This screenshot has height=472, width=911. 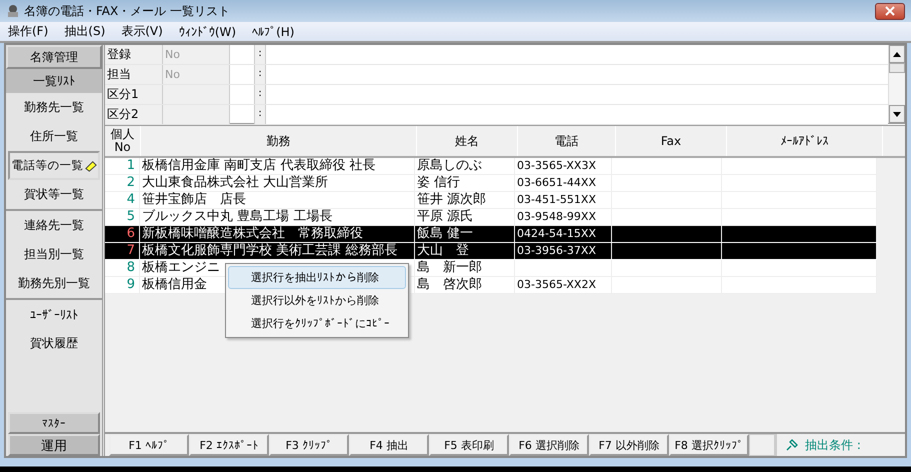 I want to click on table-cell: 平原 源氏, so click(x=465, y=217).